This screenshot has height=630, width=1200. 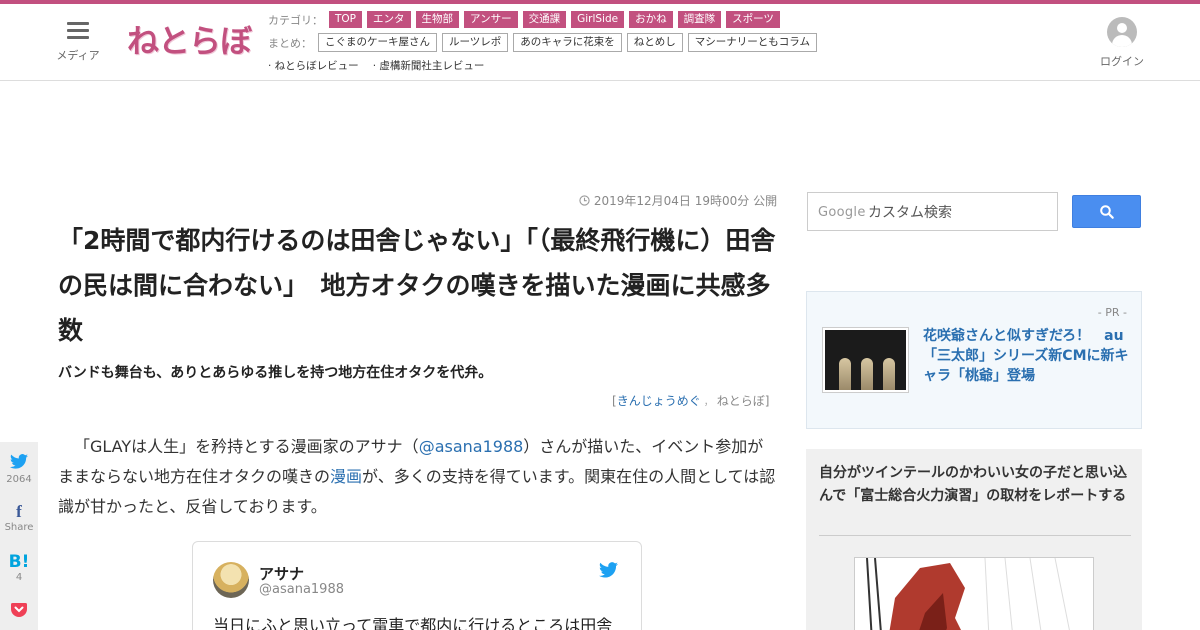 What do you see at coordinates (975, 535) in the screenshot?
I see `featured-divider` at bounding box center [975, 535].